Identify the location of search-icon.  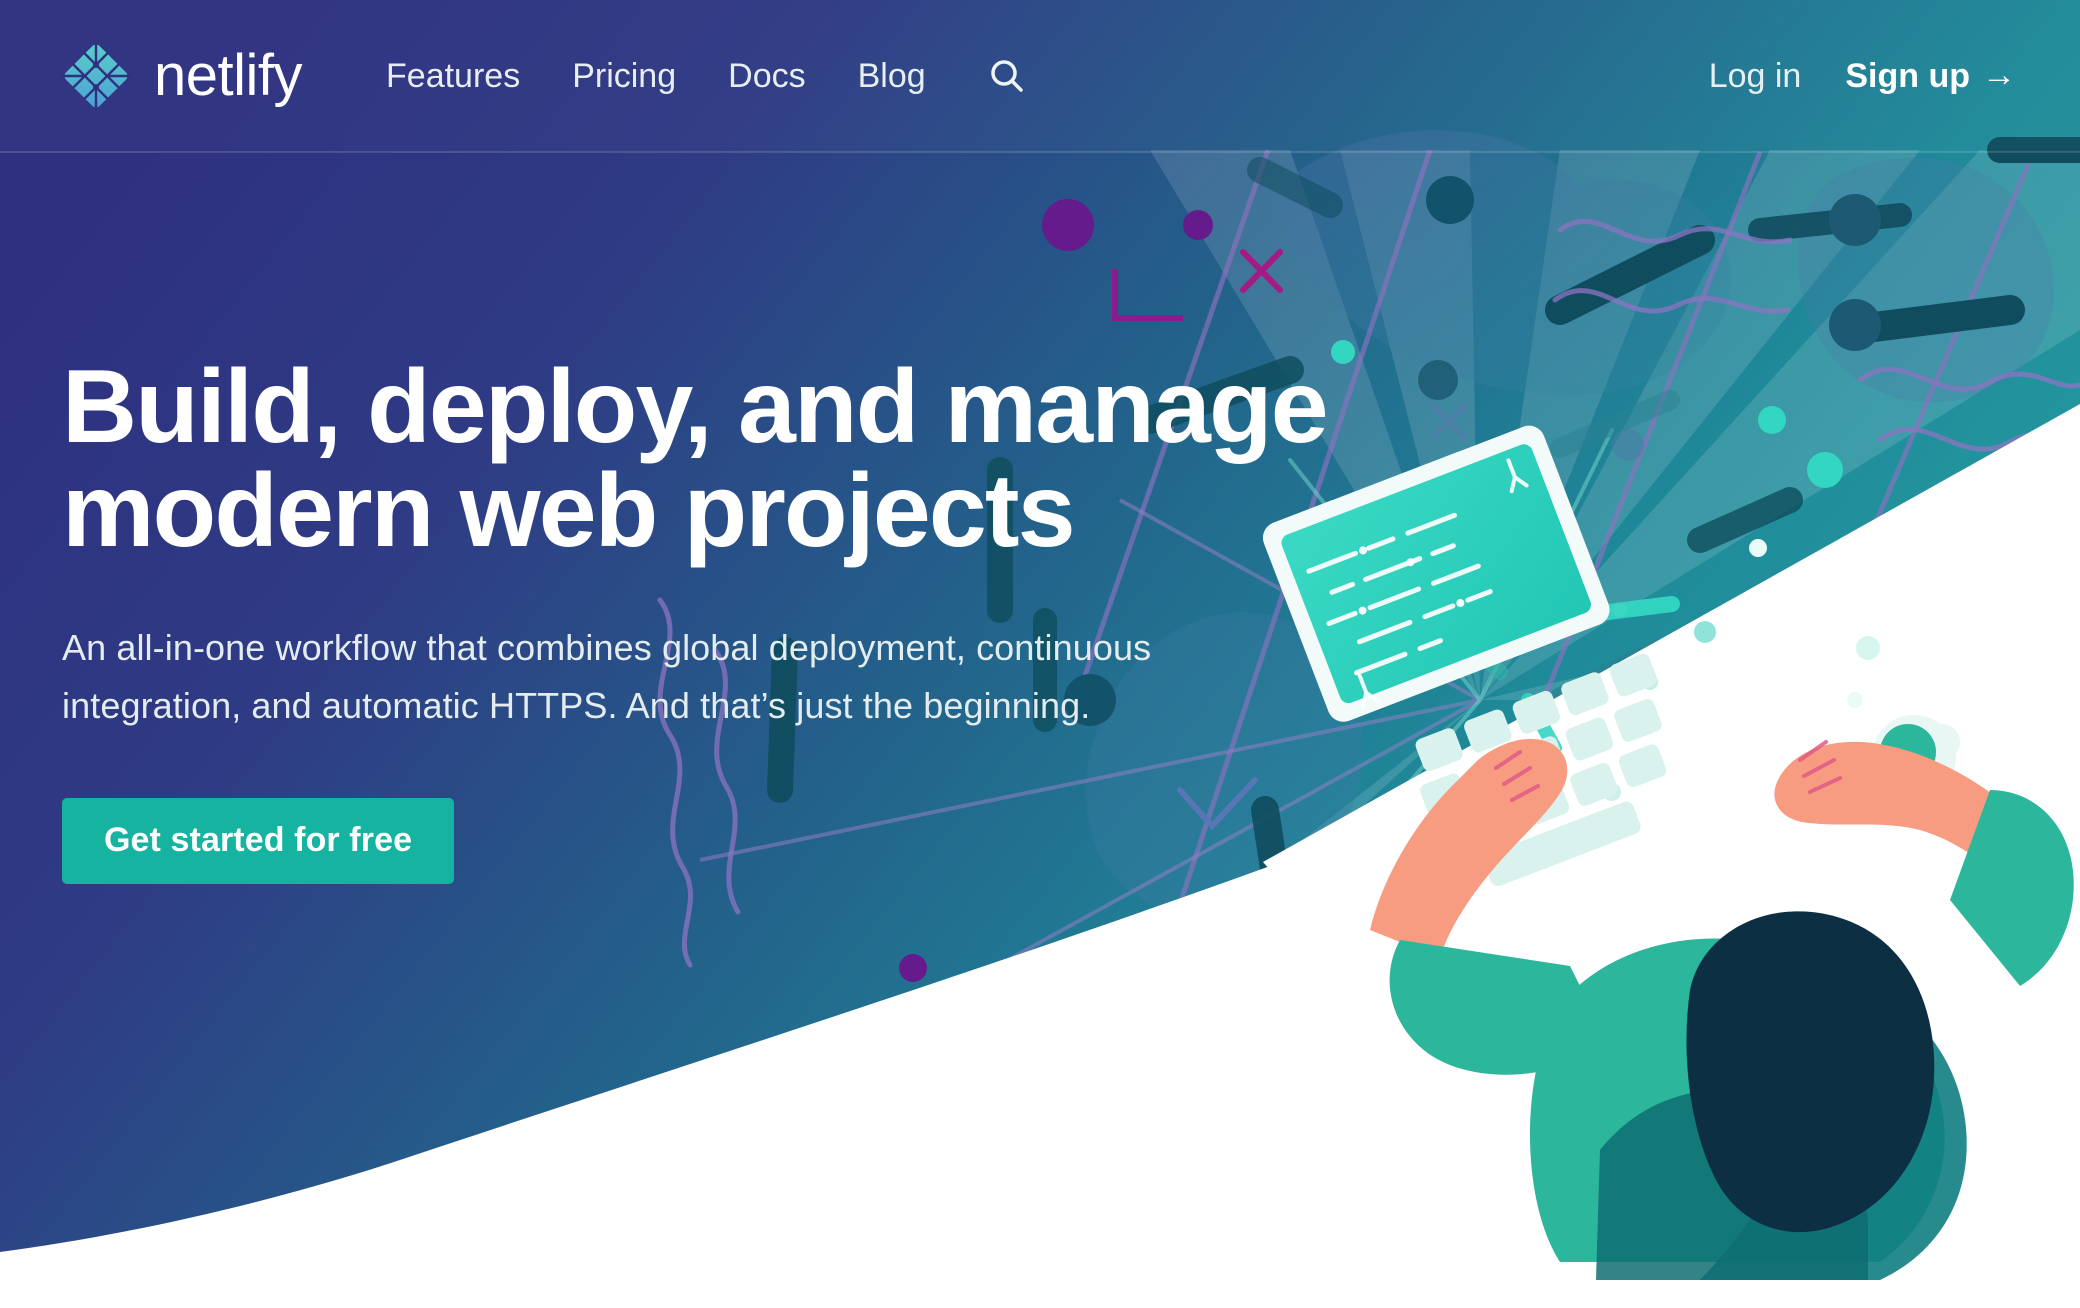
(1007, 76).